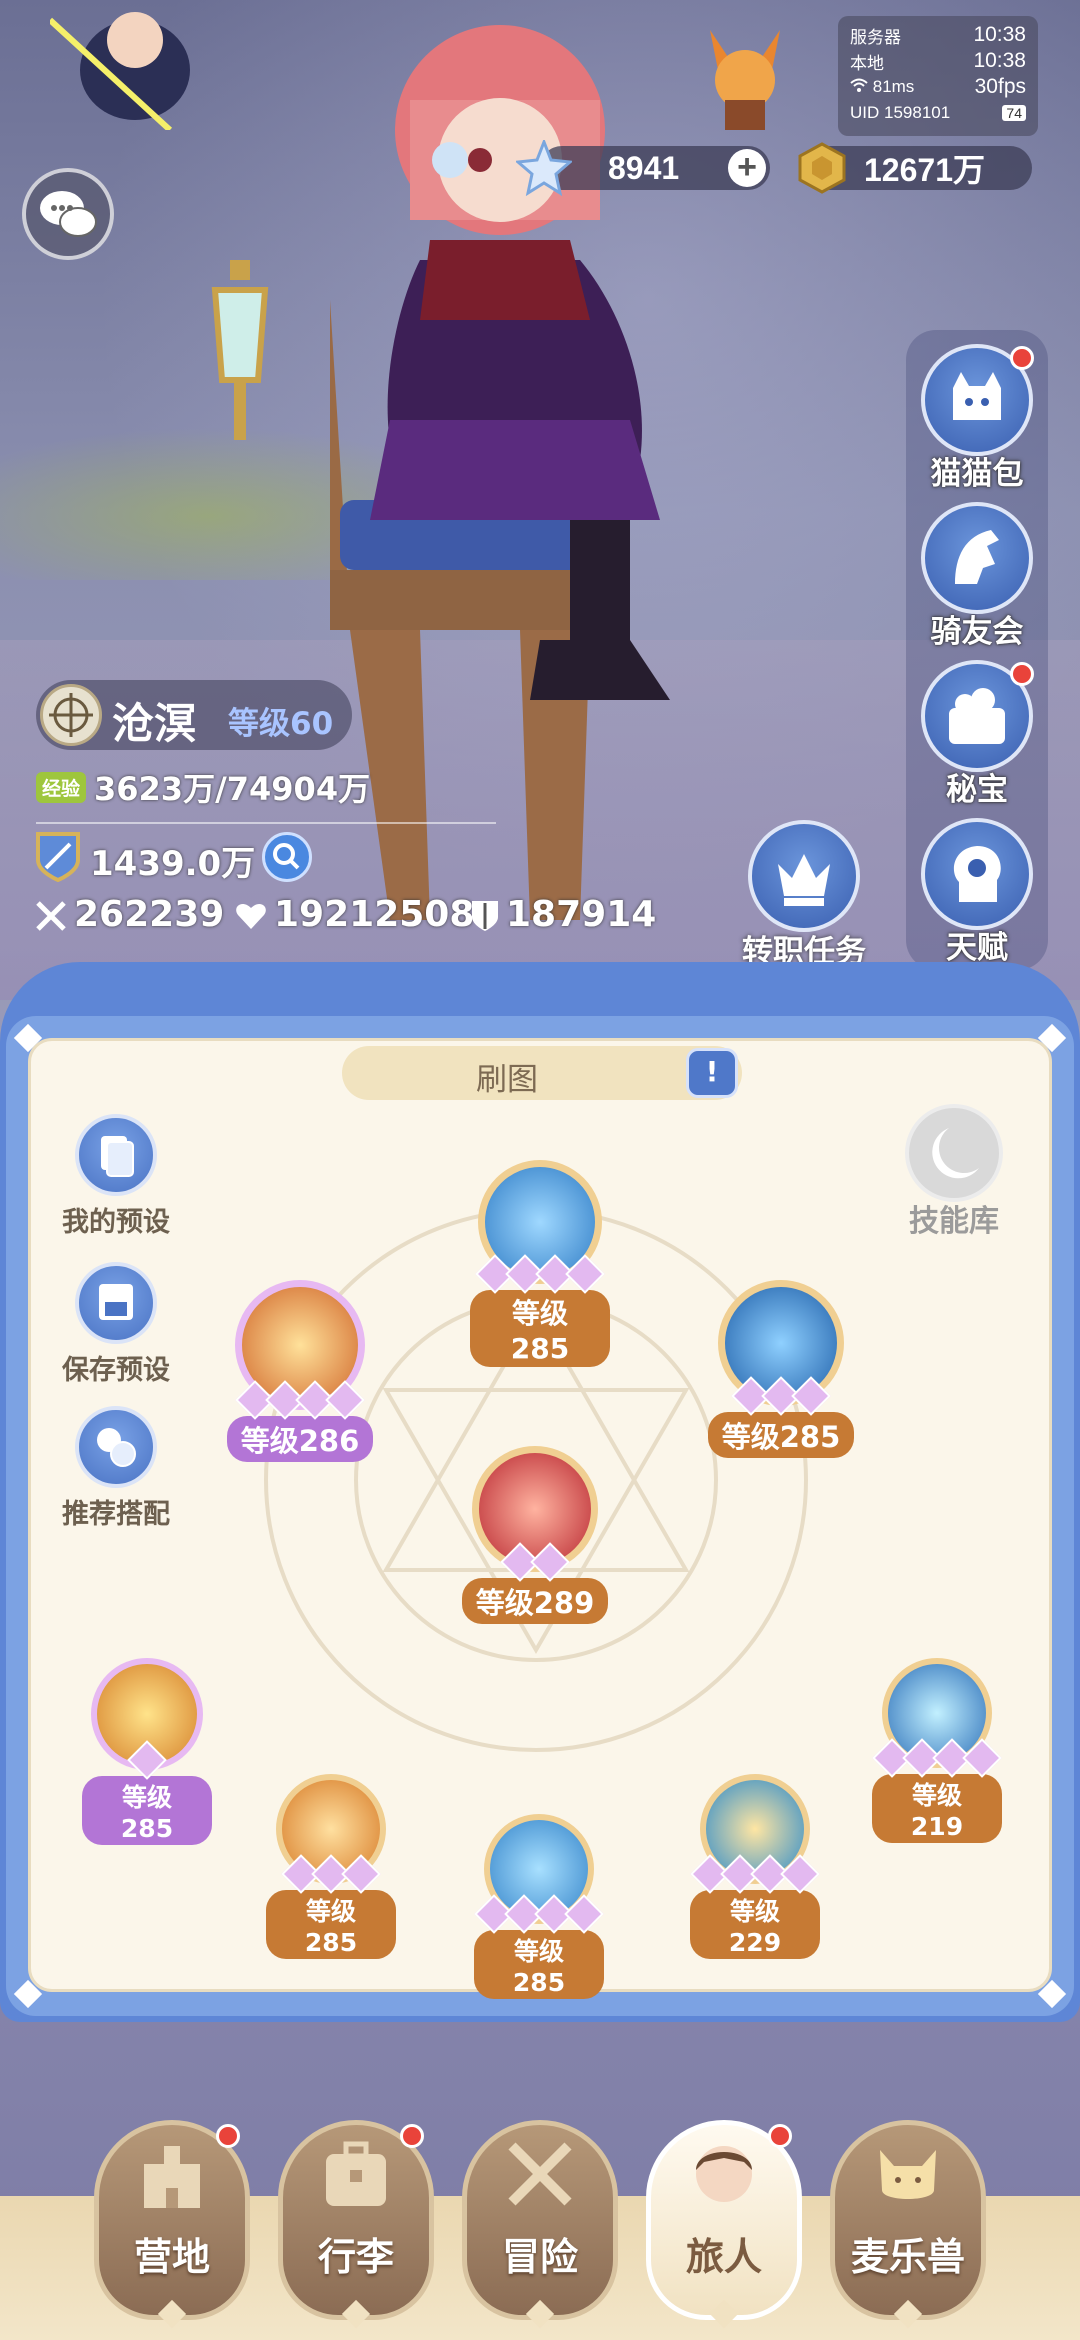 This screenshot has width=1080, height=2340. I want to click on power-detail-button, so click(287, 857).